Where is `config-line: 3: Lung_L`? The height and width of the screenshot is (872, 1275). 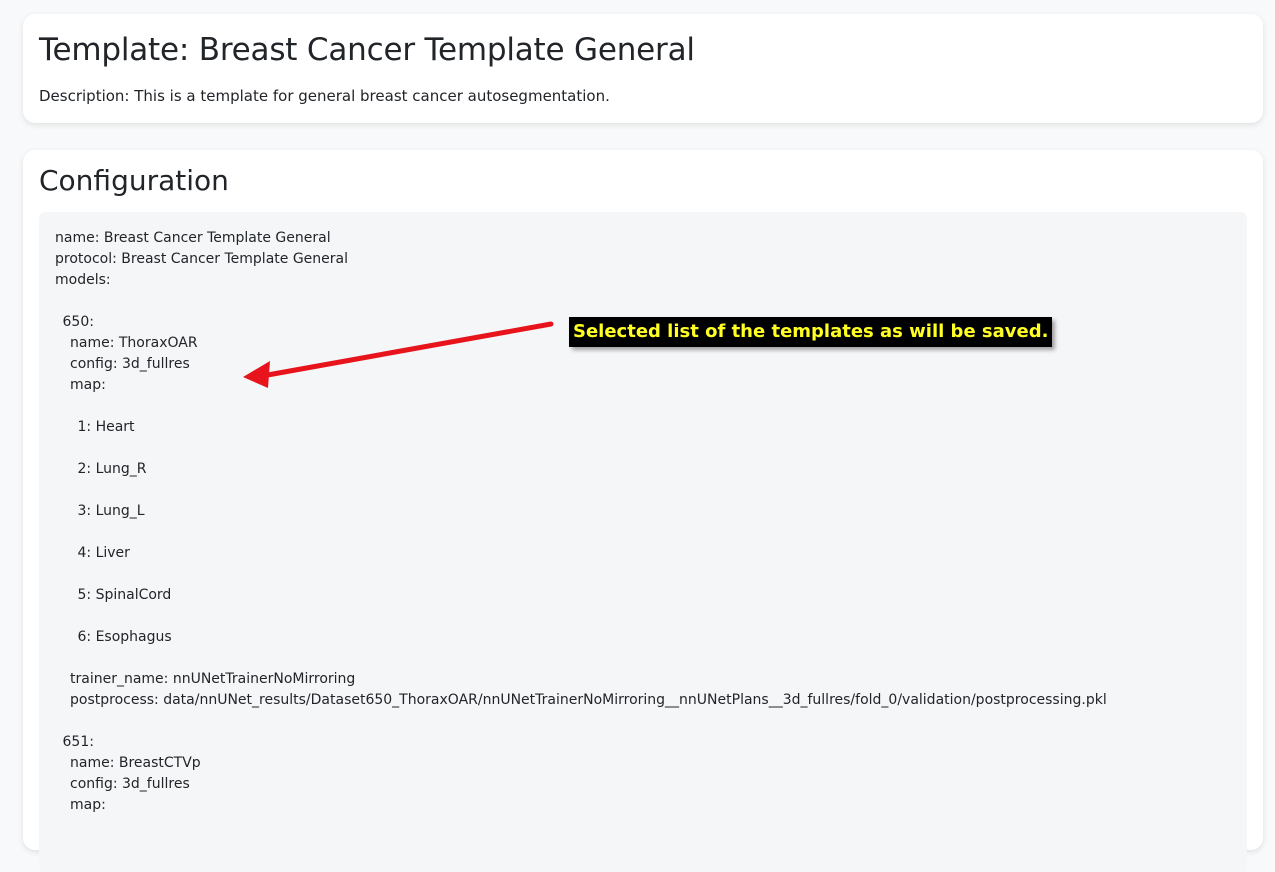
config-line: 3: Lung_L is located at coordinates (111, 511).